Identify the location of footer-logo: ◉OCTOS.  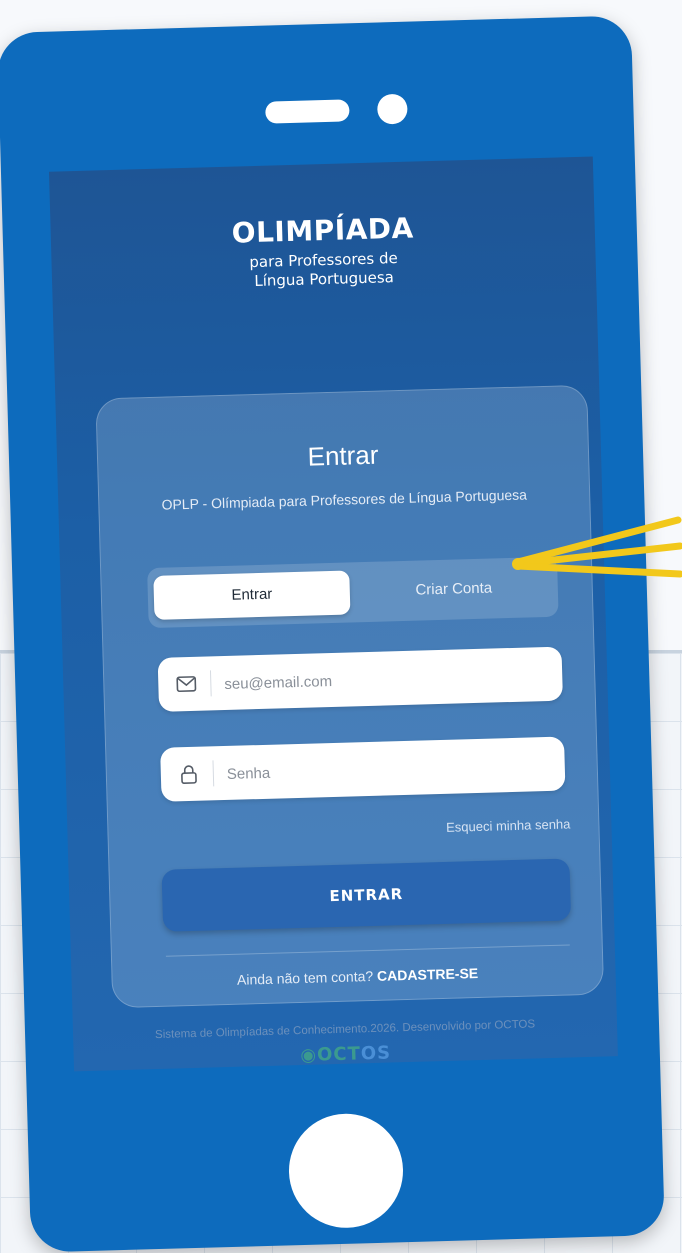
(346, 1053).